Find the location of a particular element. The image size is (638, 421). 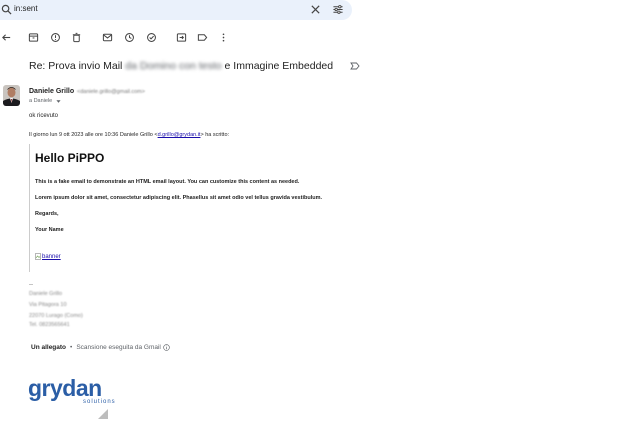

search-bar: in:sent is located at coordinates (176, 10).